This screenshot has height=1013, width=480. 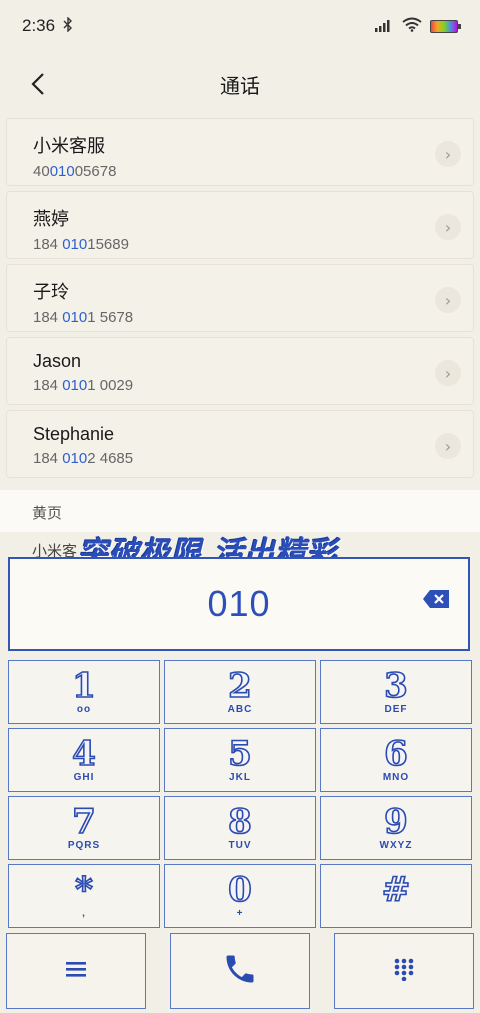 I want to click on chevron-left-icon, so click(x=39, y=84).